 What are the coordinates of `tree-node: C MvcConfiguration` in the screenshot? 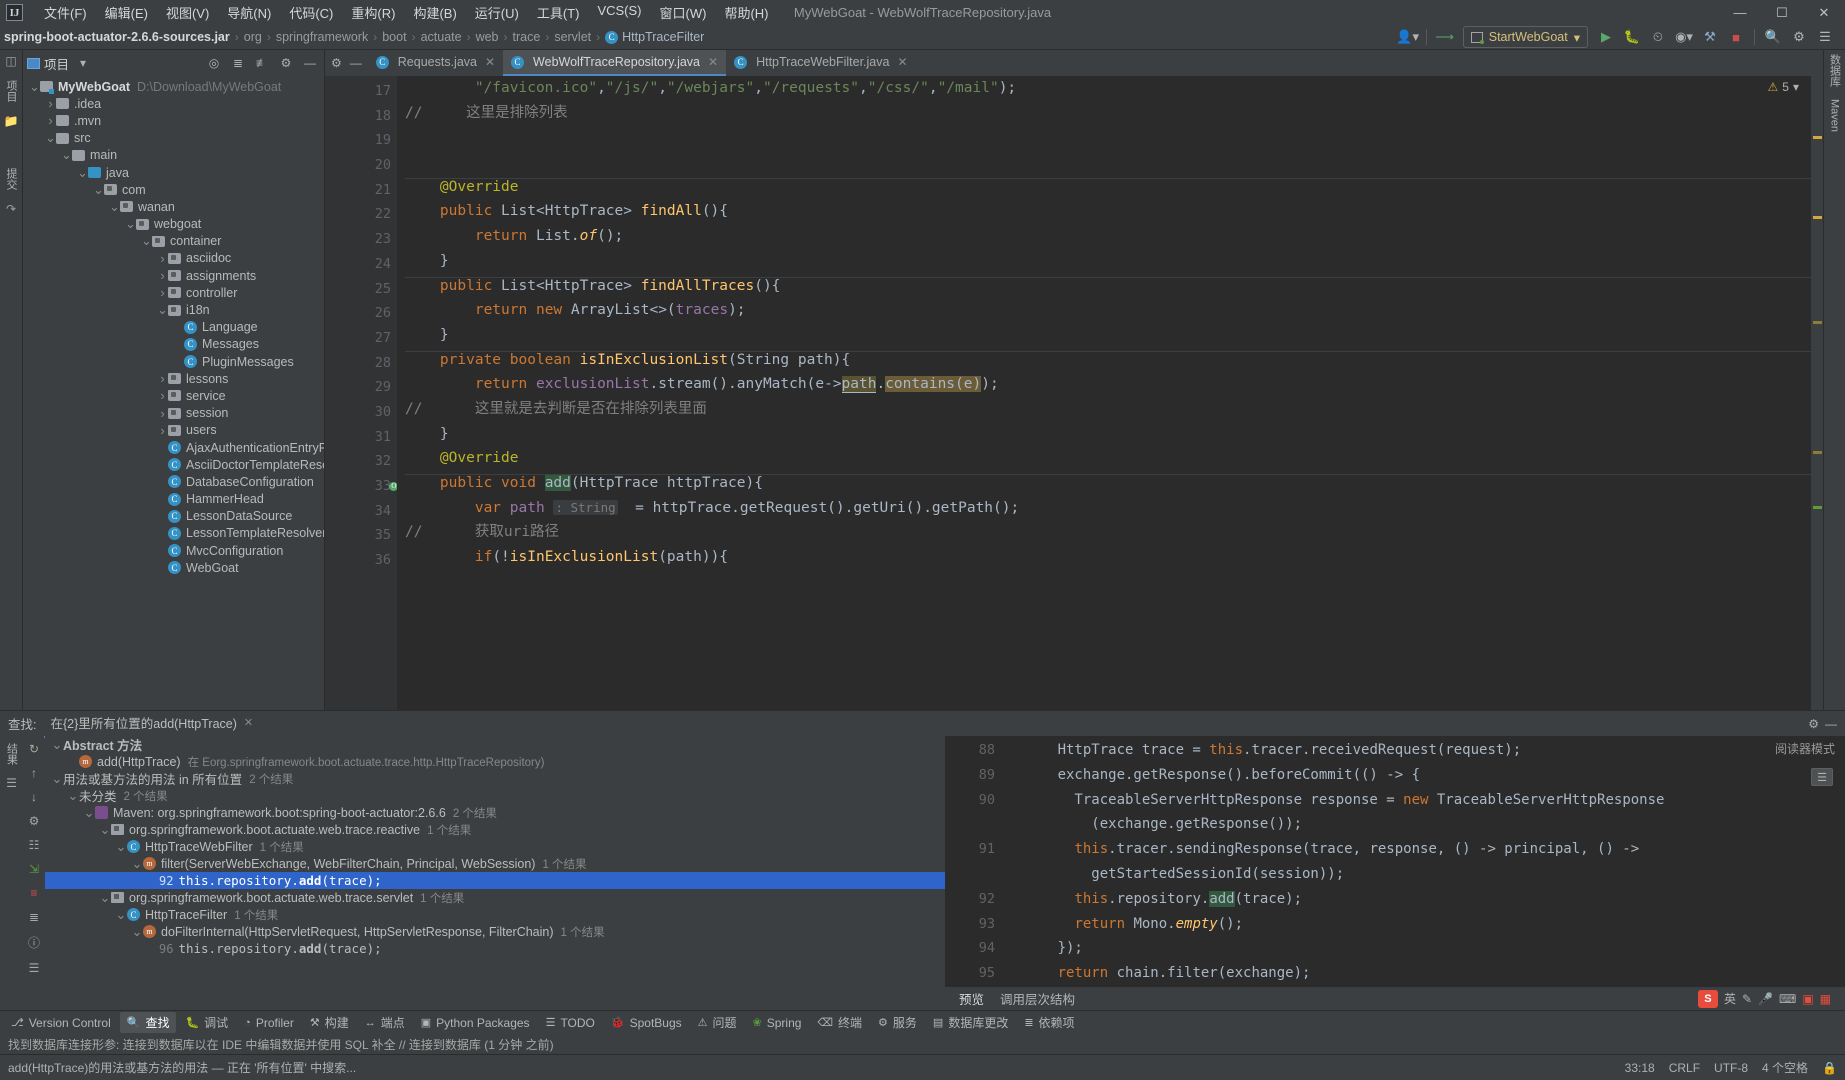 It's located at (173, 550).